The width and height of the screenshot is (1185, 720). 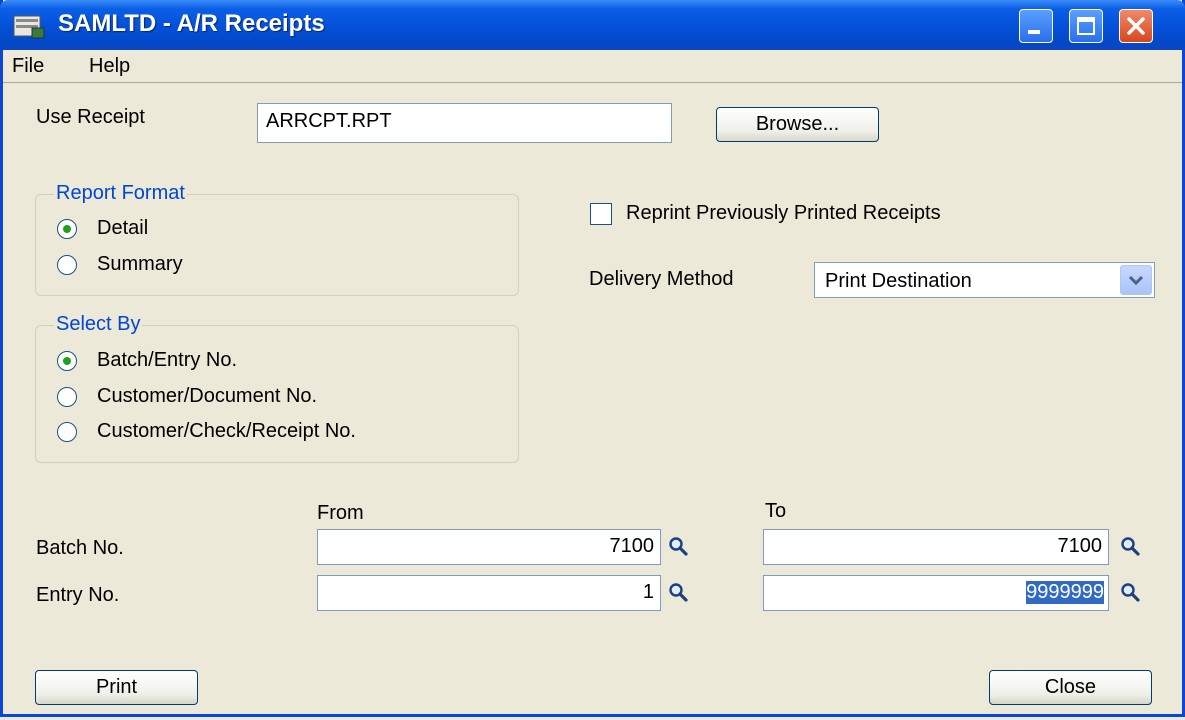 I want to click on delivery-dropdown-button, so click(x=1136, y=280).